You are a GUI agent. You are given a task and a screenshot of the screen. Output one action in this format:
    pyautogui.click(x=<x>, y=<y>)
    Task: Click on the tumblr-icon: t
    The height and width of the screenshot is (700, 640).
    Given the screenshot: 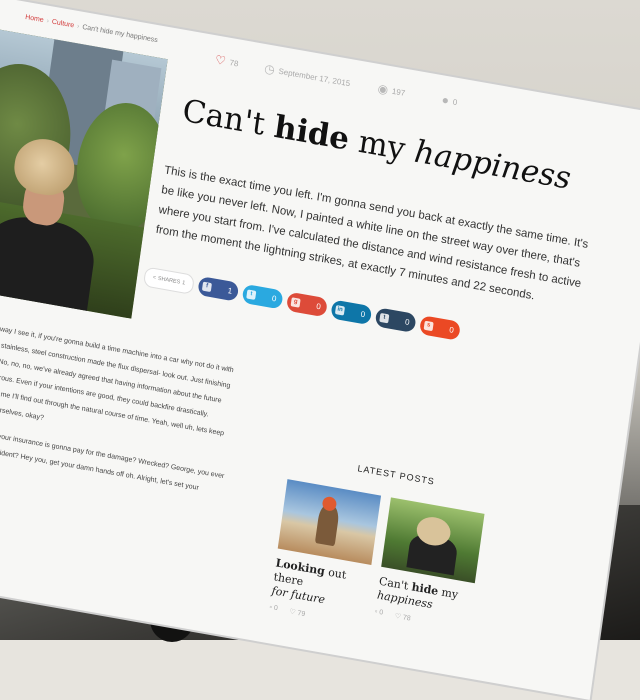 What is the action you would take?
    pyautogui.click(x=384, y=318)
    